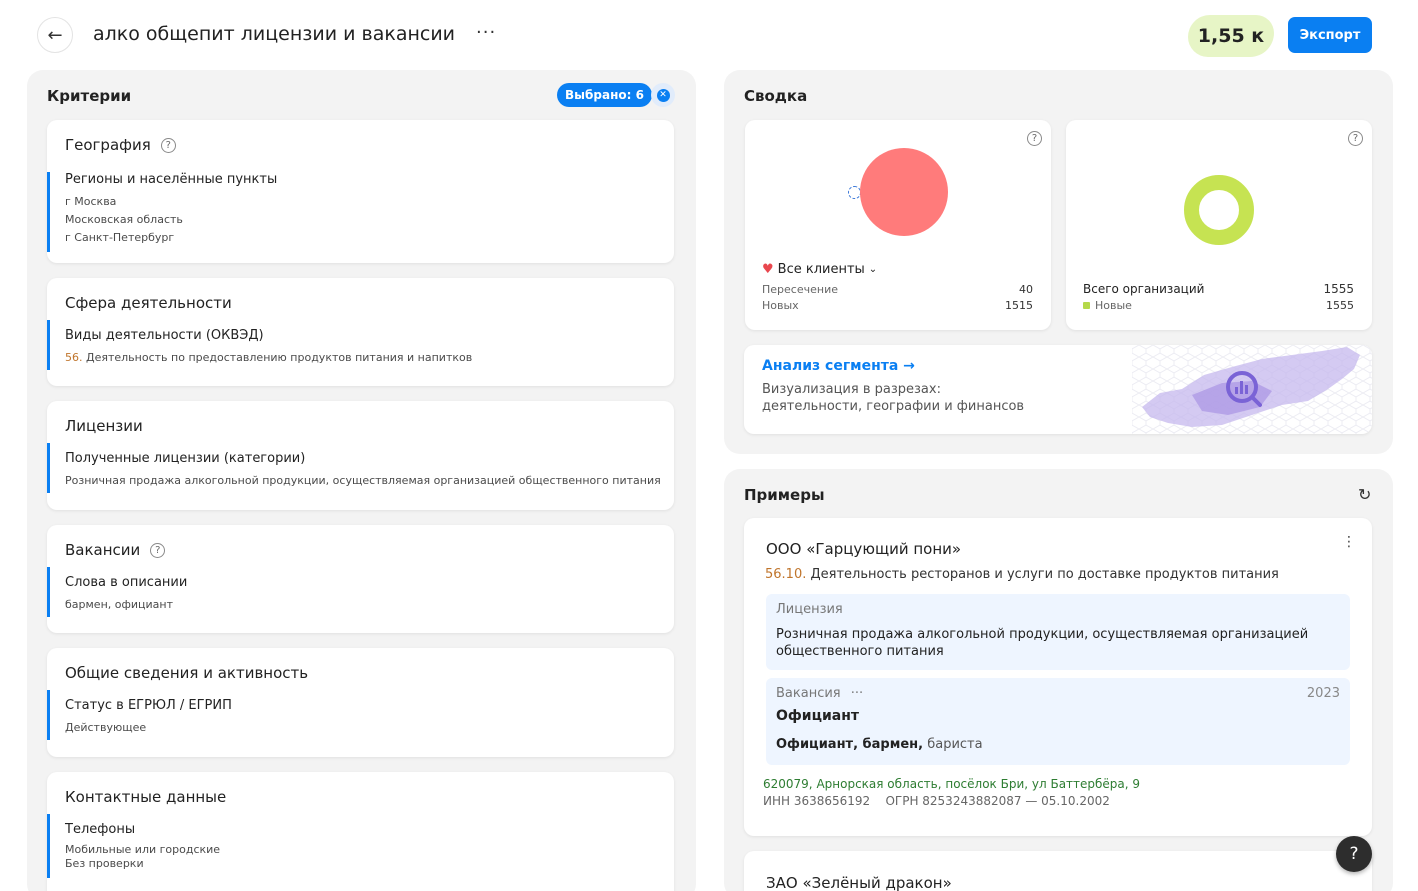 The image size is (1418, 891). Describe the element at coordinates (274, 34) in the screenshot. I see `page-title: алко общепит лицензии и вакансии` at that location.